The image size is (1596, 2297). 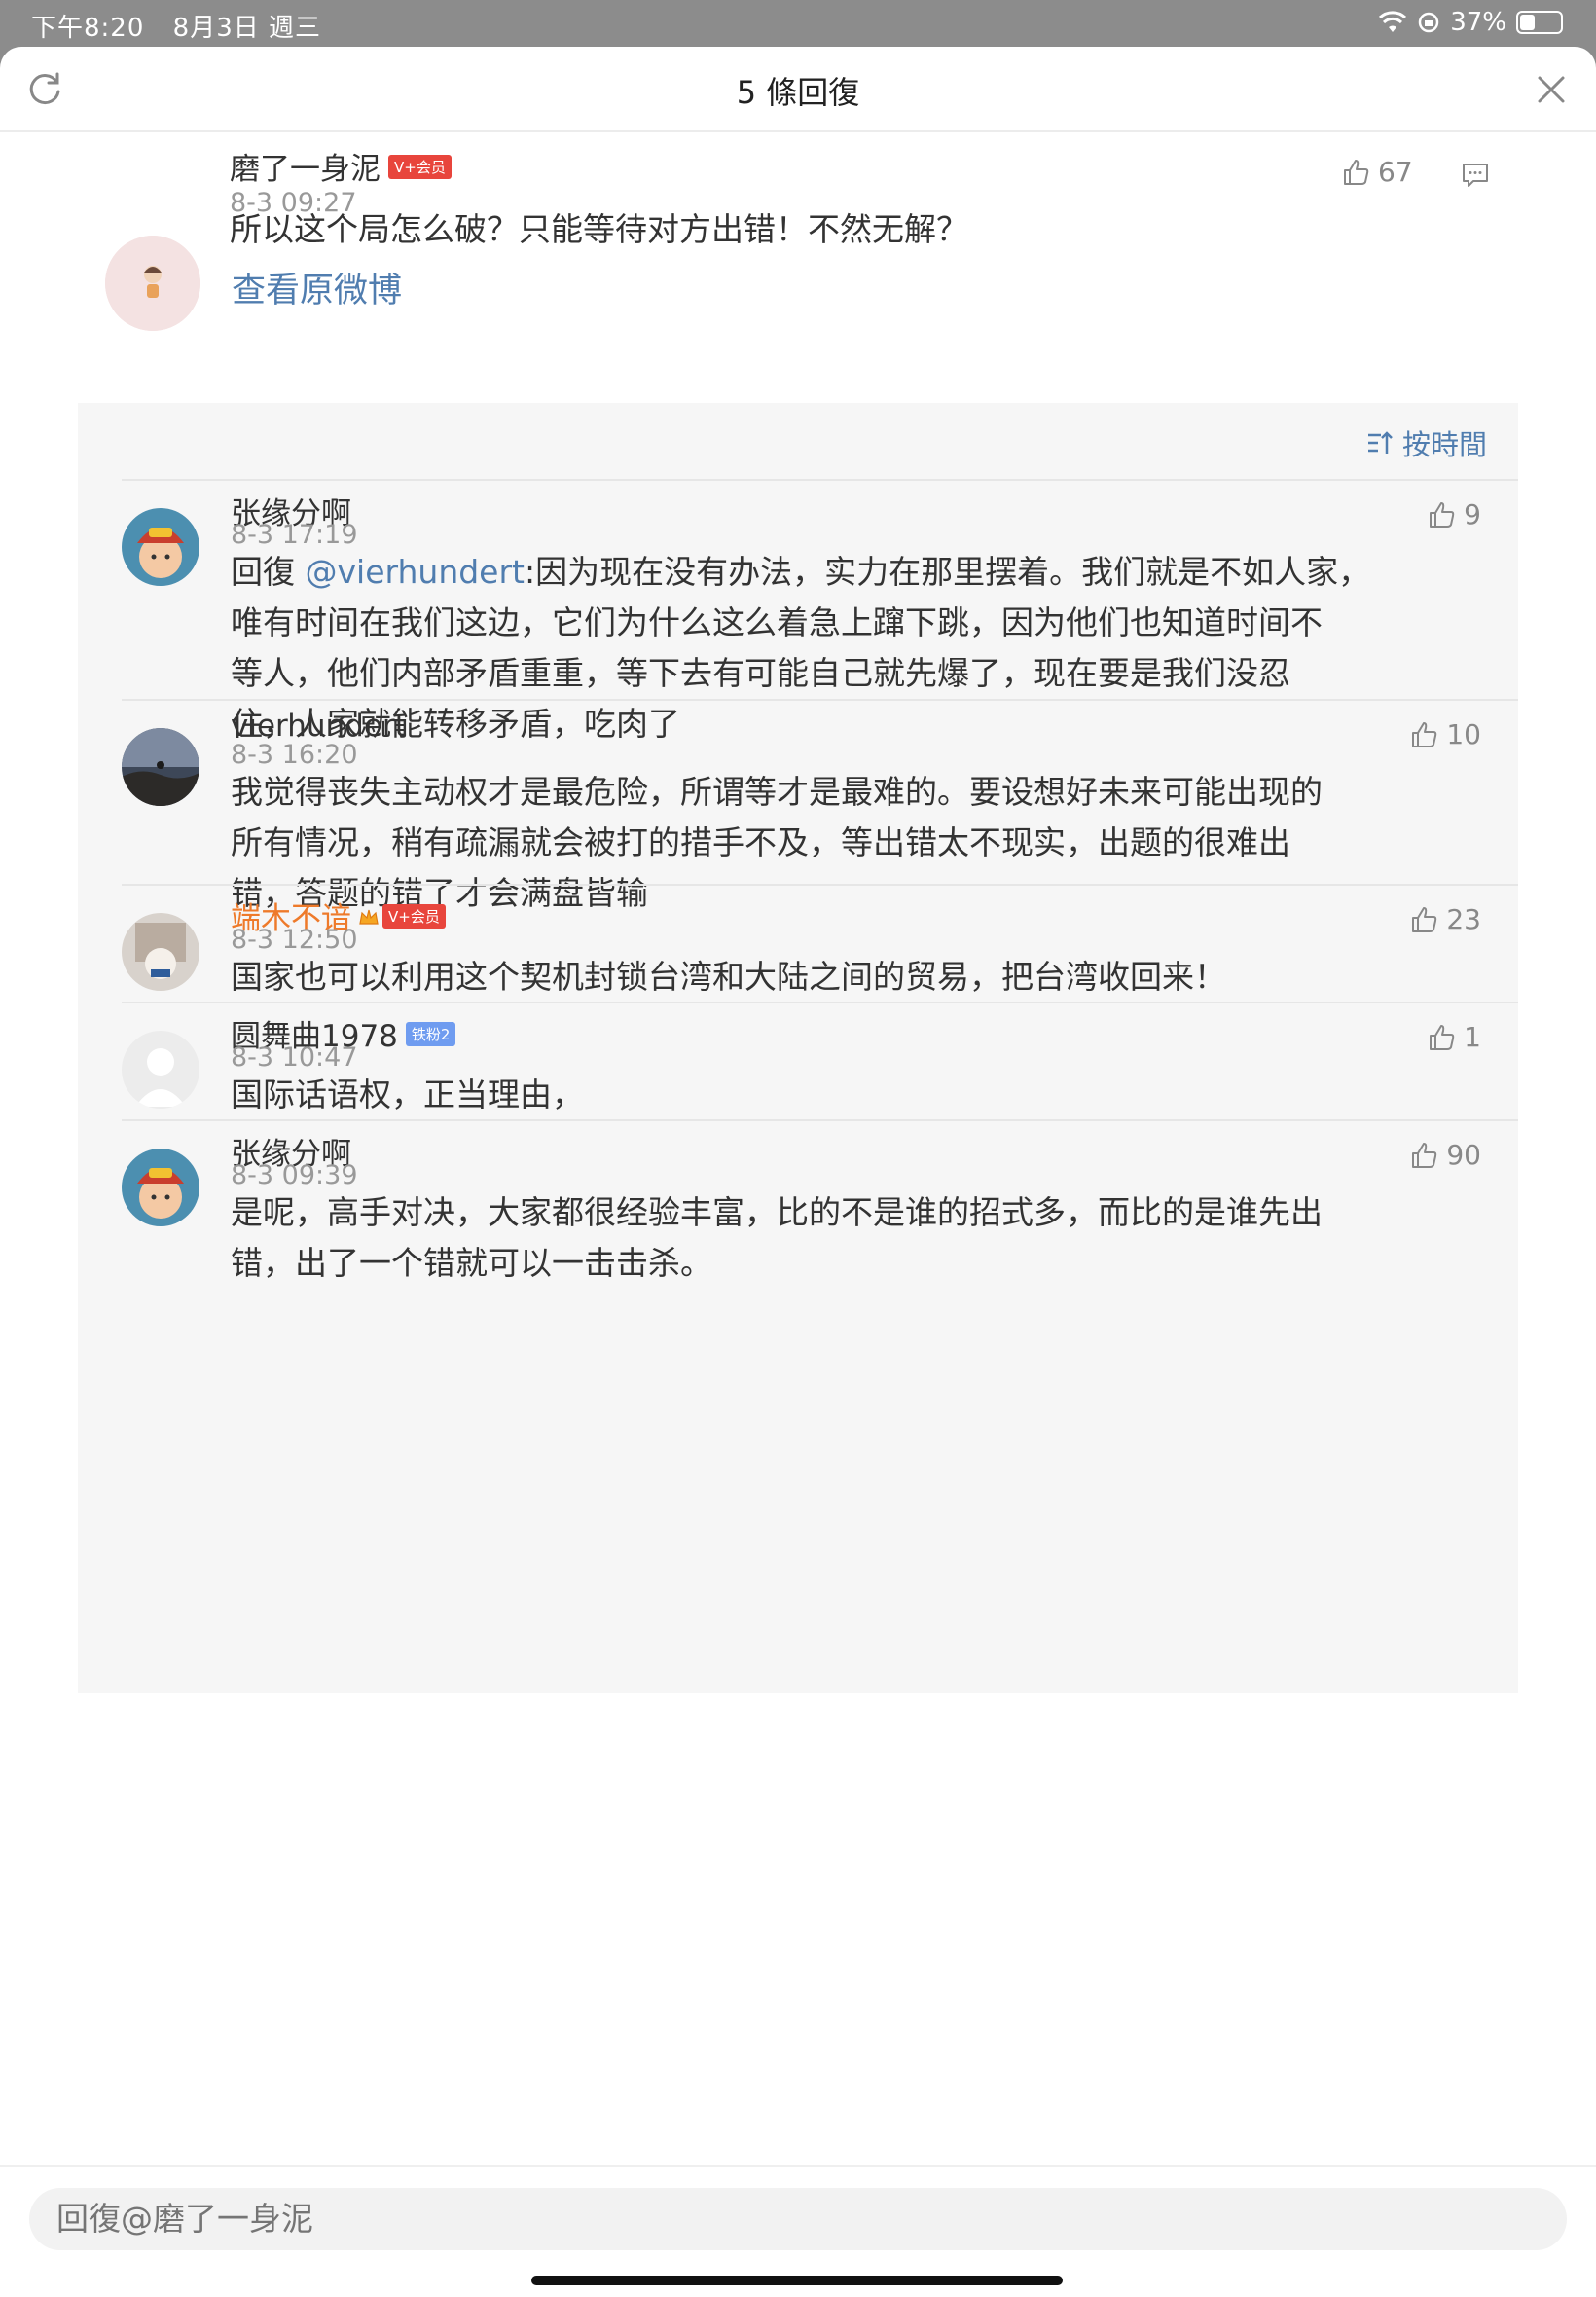 What do you see at coordinates (294, 535) in the screenshot?
I see `timestamp: 8-3 17:19` at bounding box center [294, 535].